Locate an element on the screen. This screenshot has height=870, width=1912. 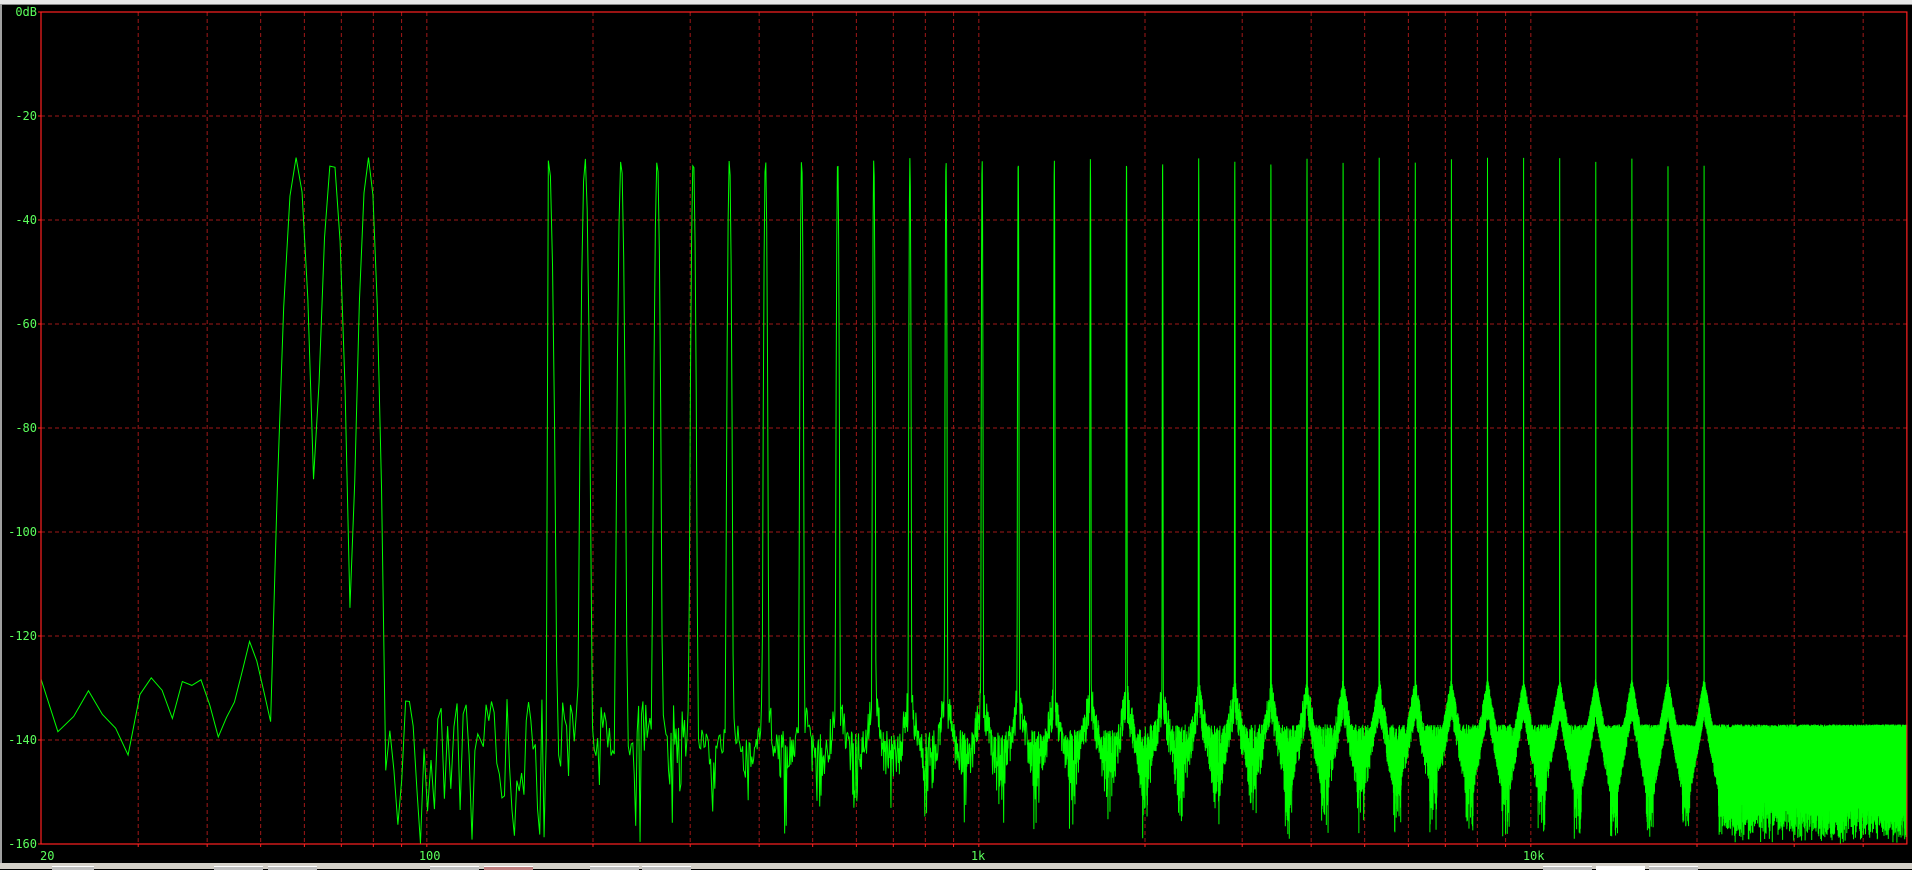
x-tick-label: 100 is located at coordinates (430, 856).